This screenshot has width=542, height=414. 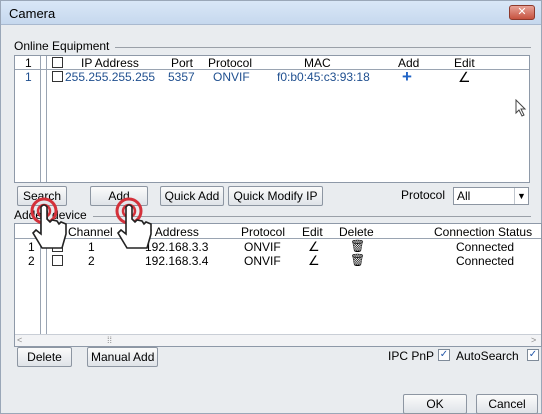 What do you see at coordinates (533, 355) in the screenshot?
I see `autosearch-checkbox: ✓` at bounding box center [533, 355].